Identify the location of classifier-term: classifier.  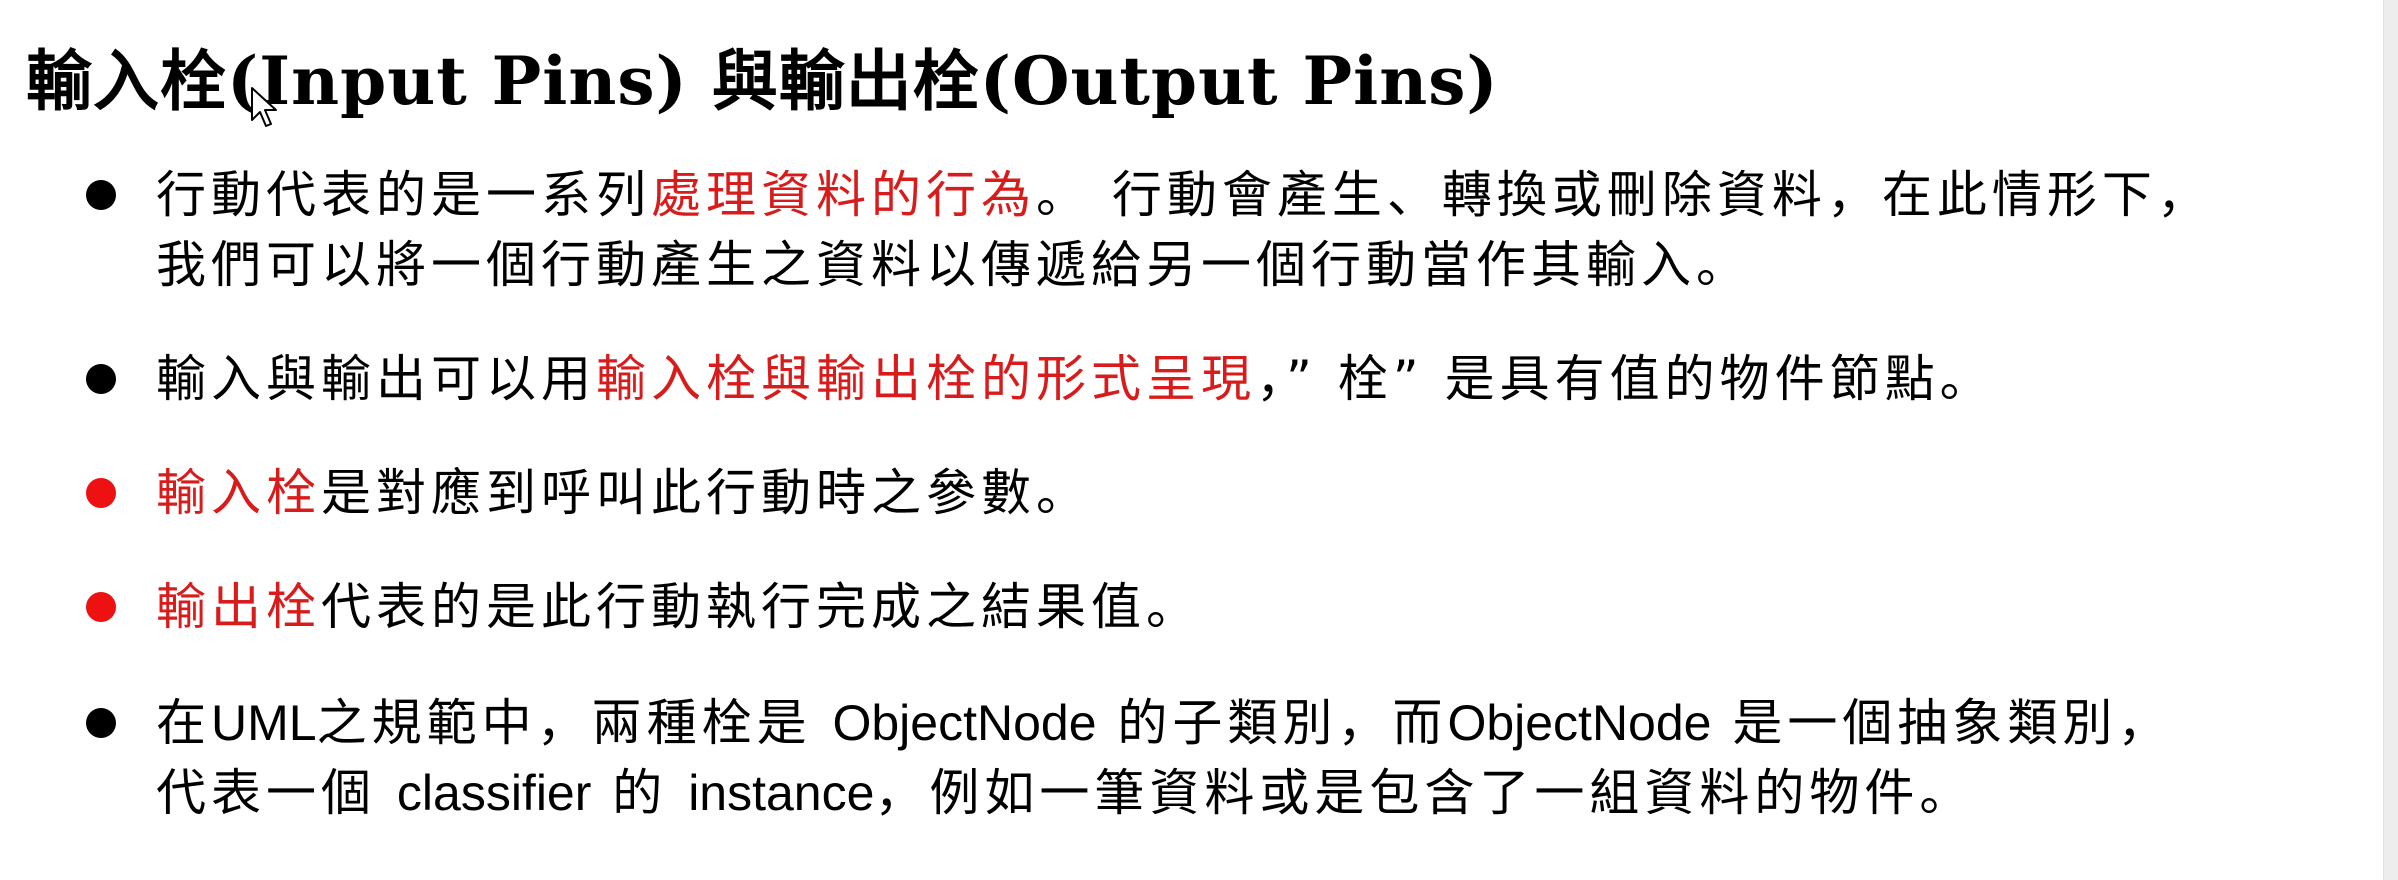
(494, 793).